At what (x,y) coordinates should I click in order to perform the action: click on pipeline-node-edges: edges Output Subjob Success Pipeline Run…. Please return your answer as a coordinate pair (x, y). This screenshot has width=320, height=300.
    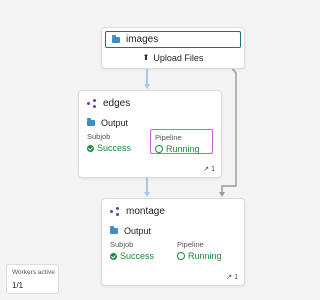
    Looking at the image, I should click on (150, 134).